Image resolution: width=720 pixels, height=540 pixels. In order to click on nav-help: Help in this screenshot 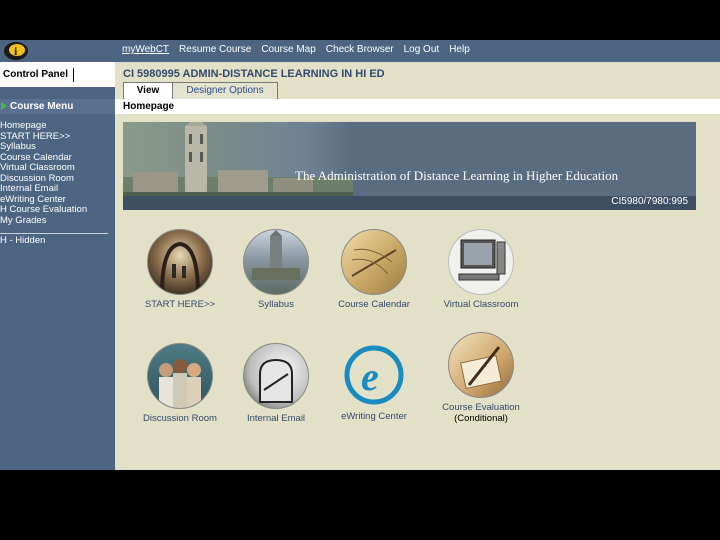, I will do `click(459, 50)`.